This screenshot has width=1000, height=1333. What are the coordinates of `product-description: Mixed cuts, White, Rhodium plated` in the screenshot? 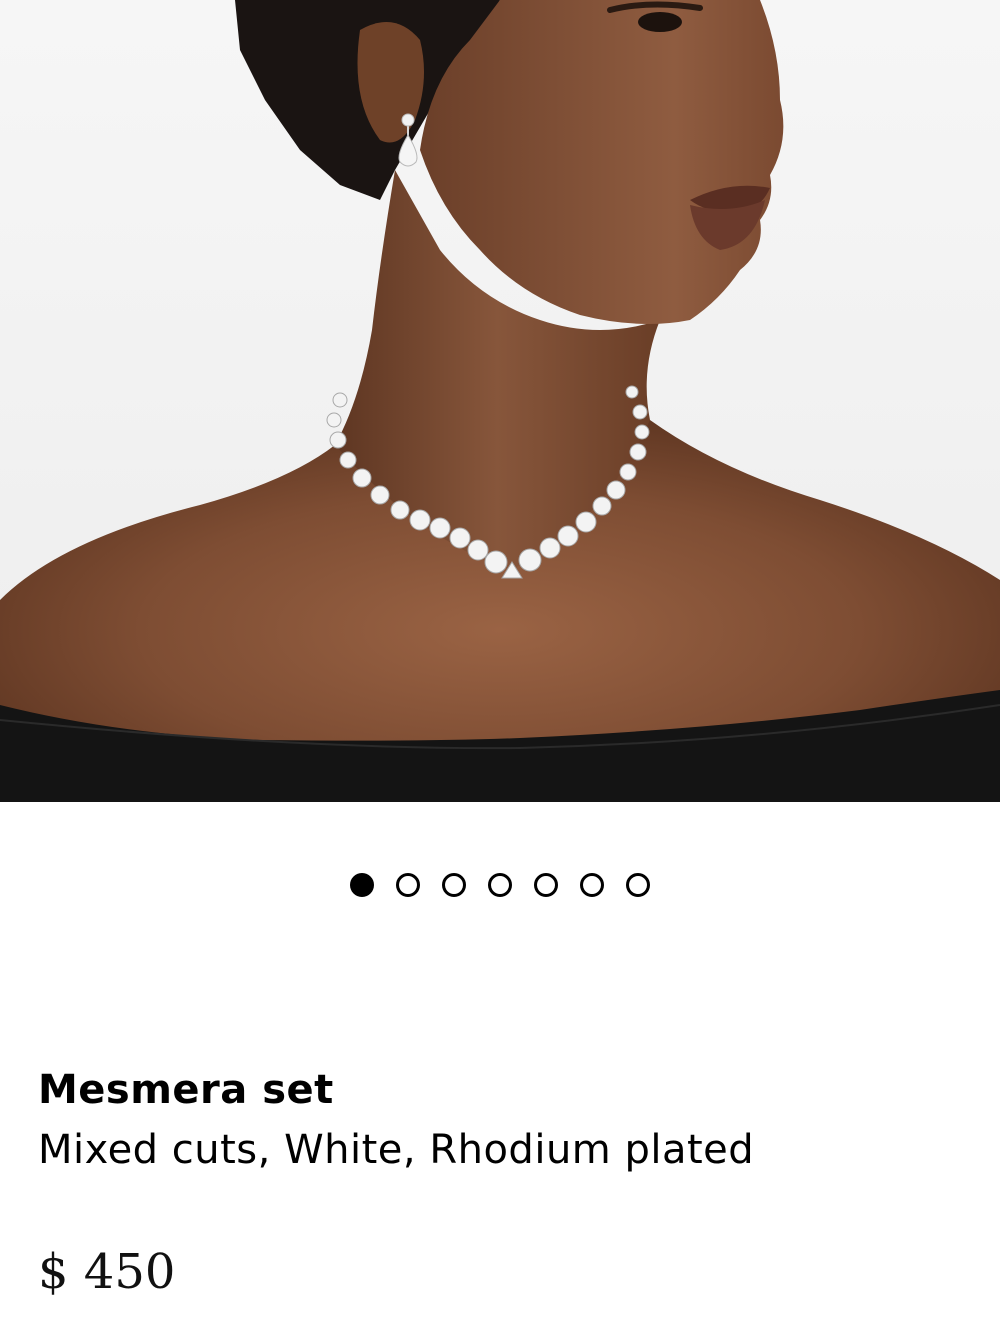 It's located at (396, 1150).